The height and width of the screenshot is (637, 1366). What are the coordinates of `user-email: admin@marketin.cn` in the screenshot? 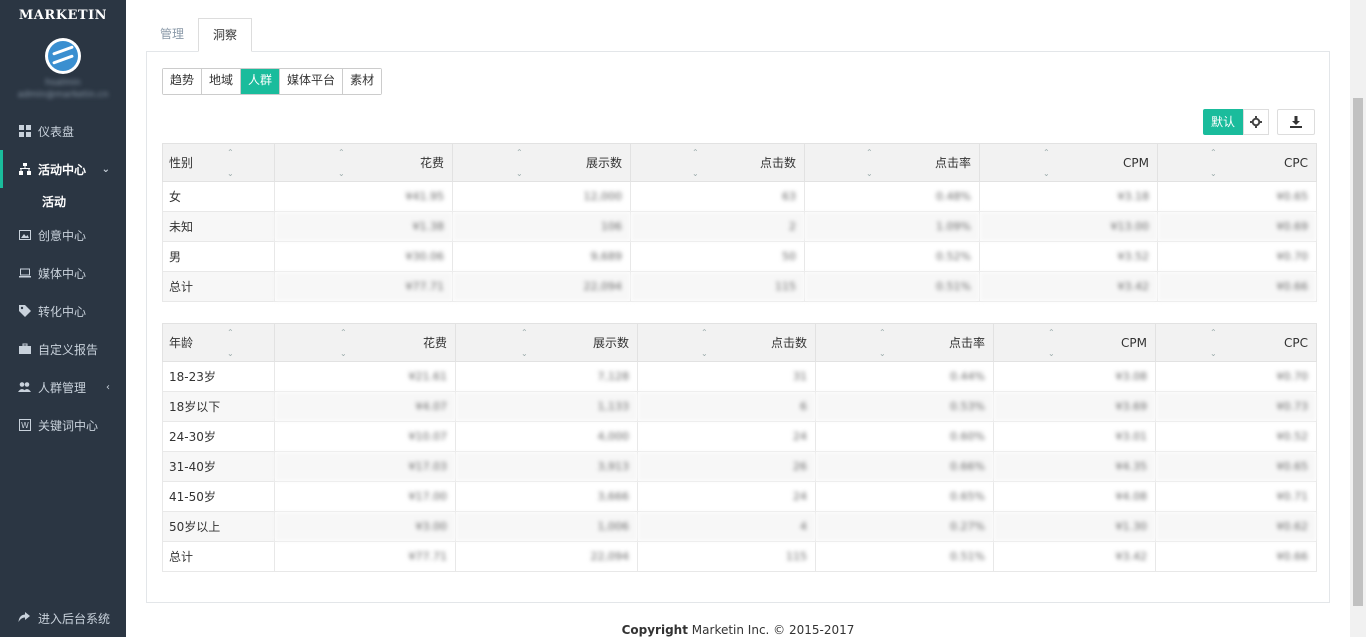 It's located at (63, 95).